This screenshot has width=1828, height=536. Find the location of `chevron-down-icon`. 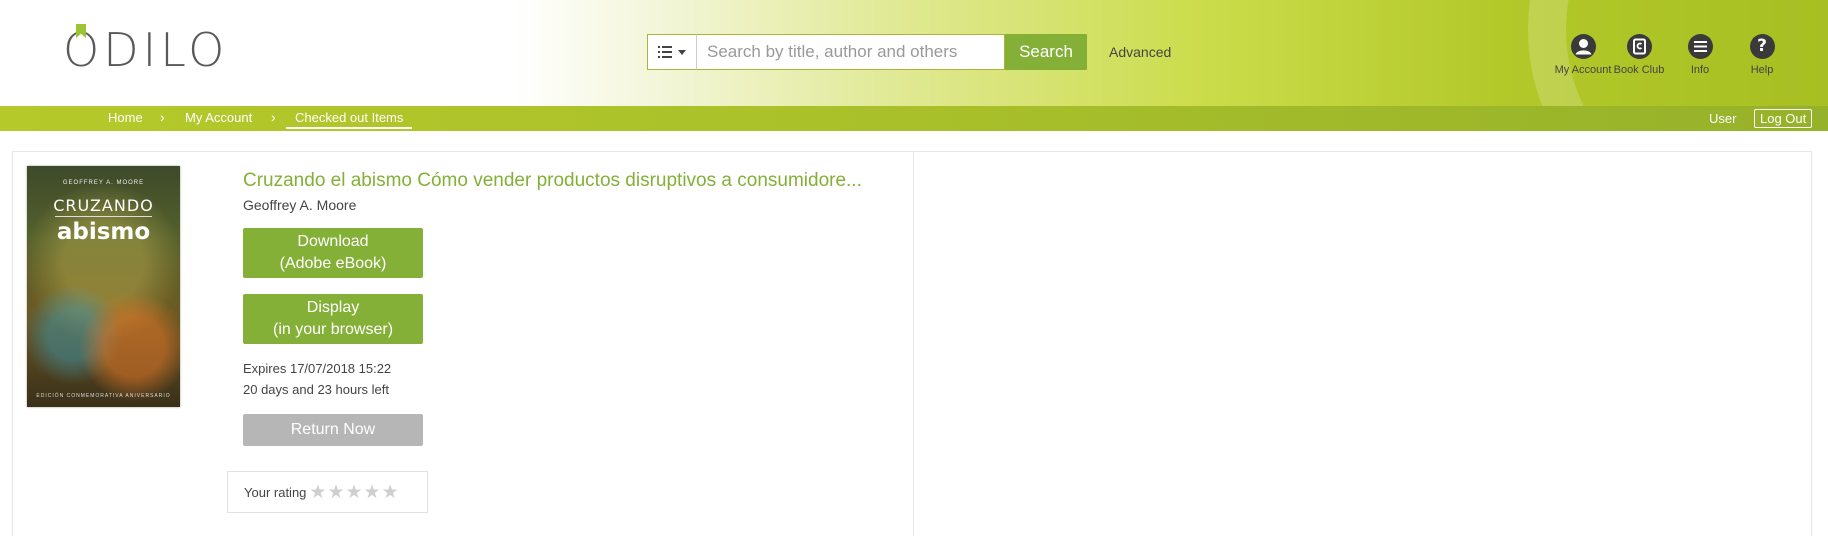

chevron-down-icon is located at coordinates (682, 52).